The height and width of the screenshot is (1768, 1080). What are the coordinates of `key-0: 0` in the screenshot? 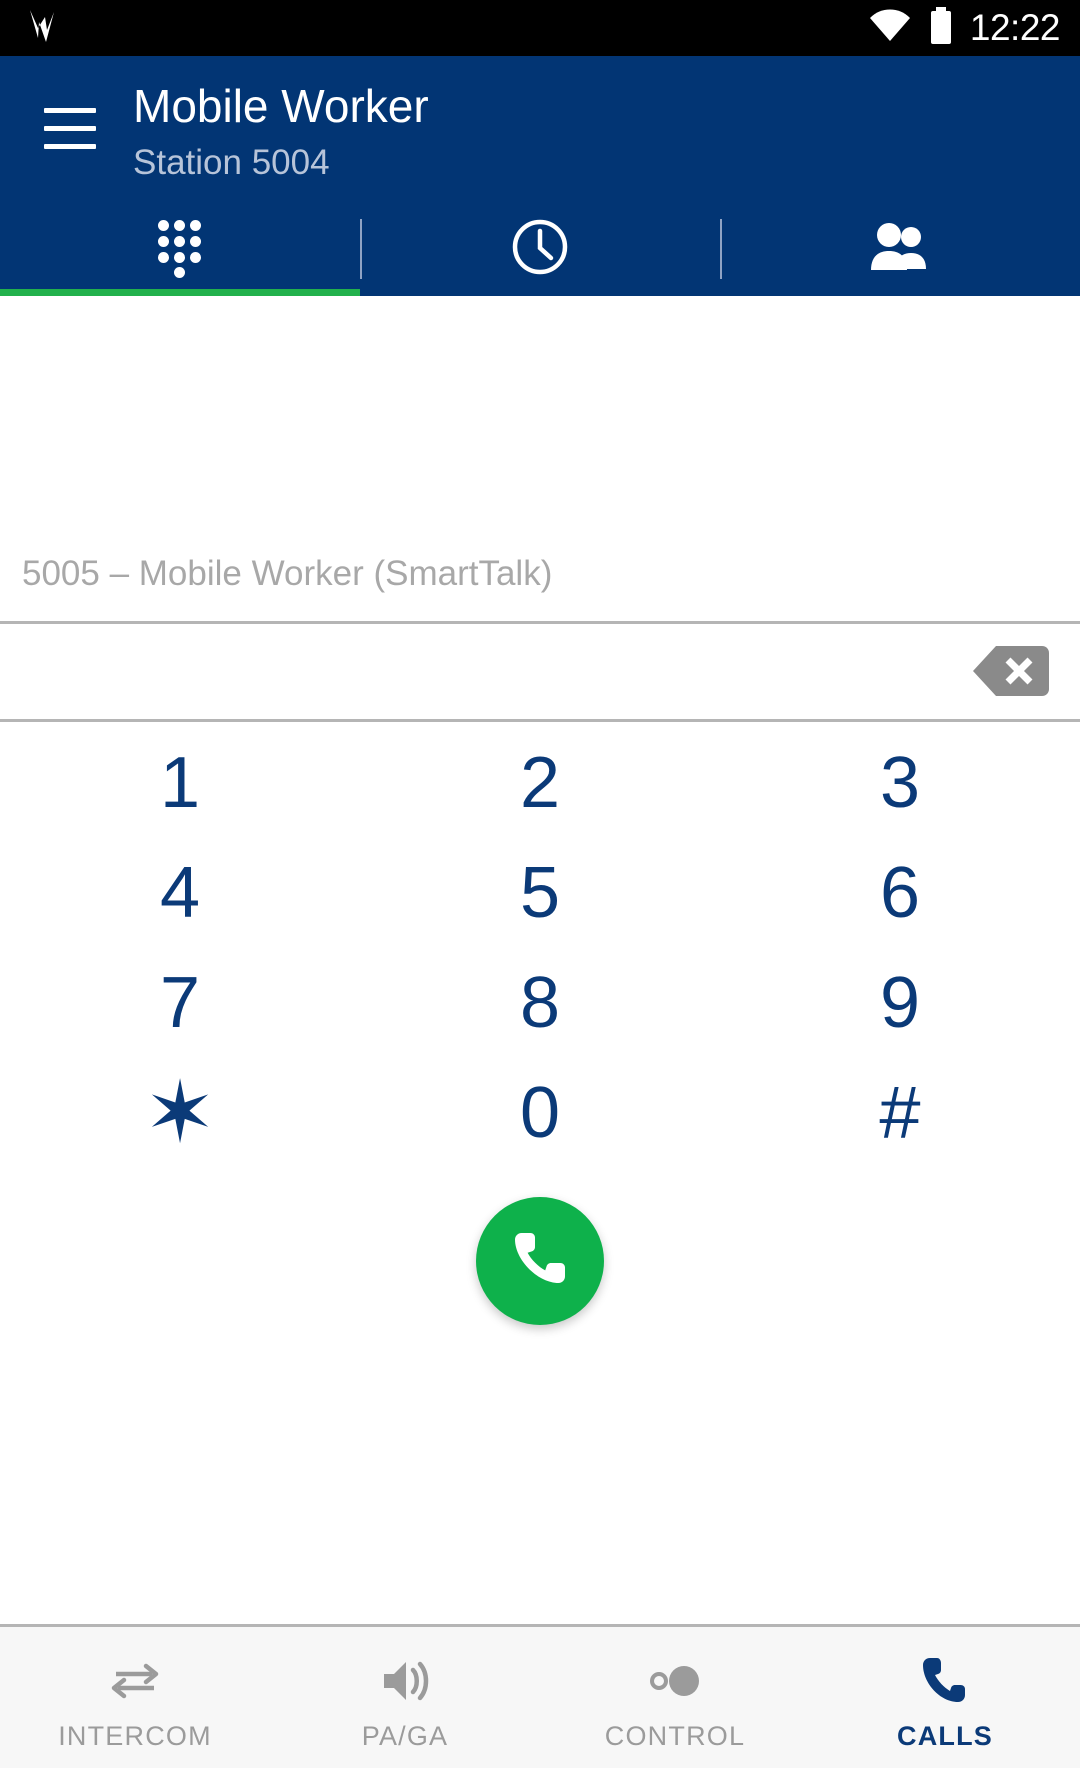 It's located at (540, 1113).